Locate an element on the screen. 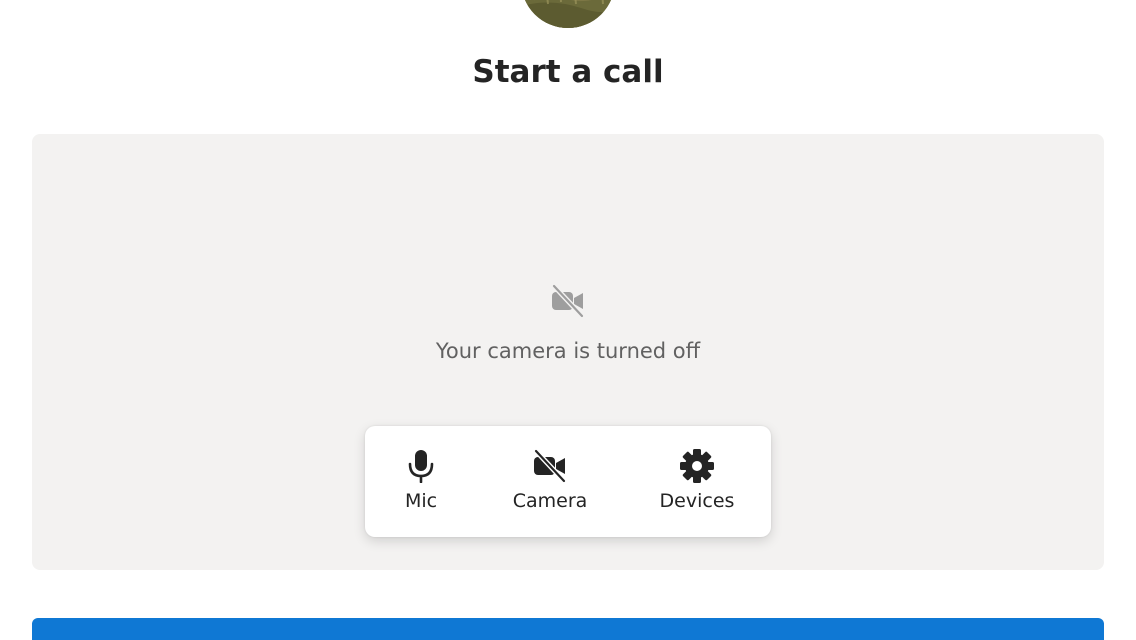 This screenshot has width=1136, height=640. gear-icon is located at coordinates (697, 466).